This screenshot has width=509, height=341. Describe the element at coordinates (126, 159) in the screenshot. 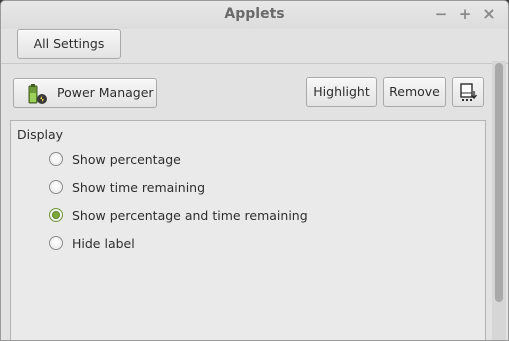

I see `option-label: Show percentage` at that location.